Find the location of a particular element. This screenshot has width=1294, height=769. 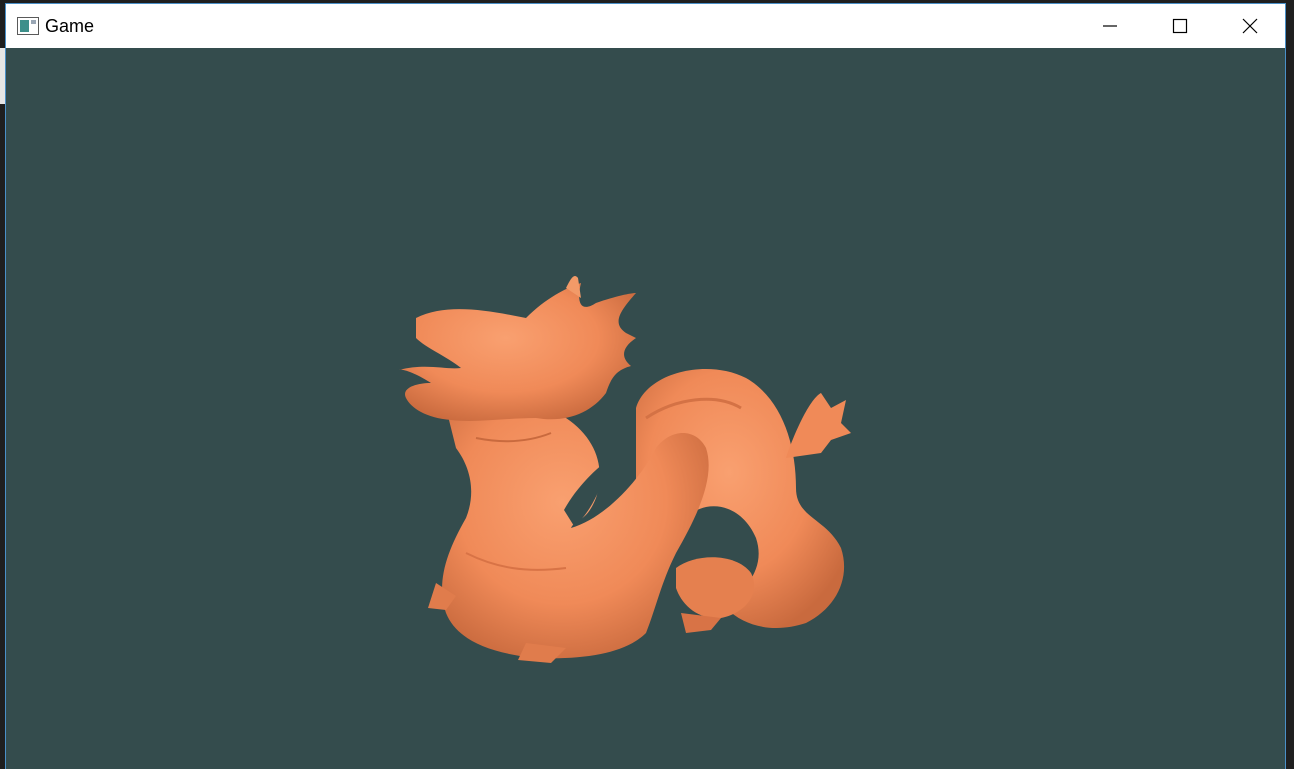

minimize-button is located at coordinates (1110, 26).